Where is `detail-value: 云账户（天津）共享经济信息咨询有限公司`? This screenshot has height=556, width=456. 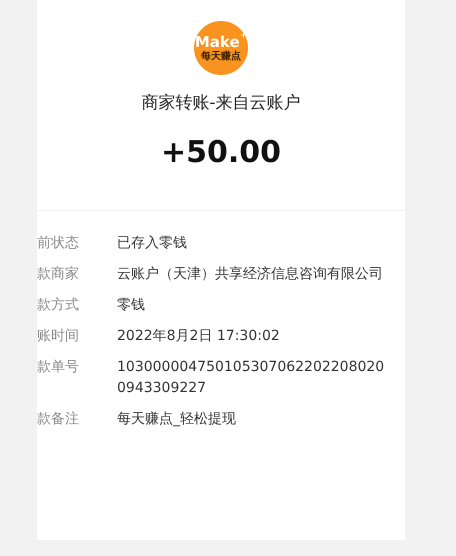 detail-value: 云账户（天津）共享经济信息咨询有限公司 is located at coordinates (250, 274).